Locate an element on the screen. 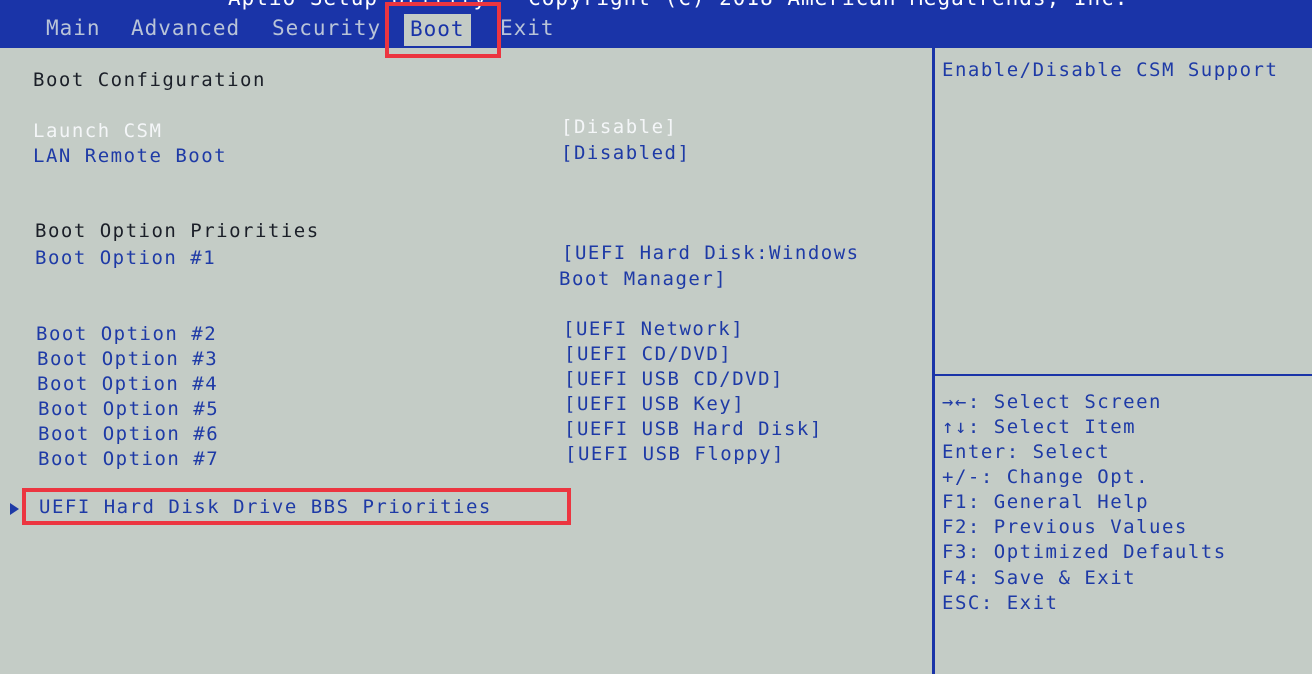 This screenshot has height=674, width=1312. submenu-arrow-icon is located at coordinates (14, 509).